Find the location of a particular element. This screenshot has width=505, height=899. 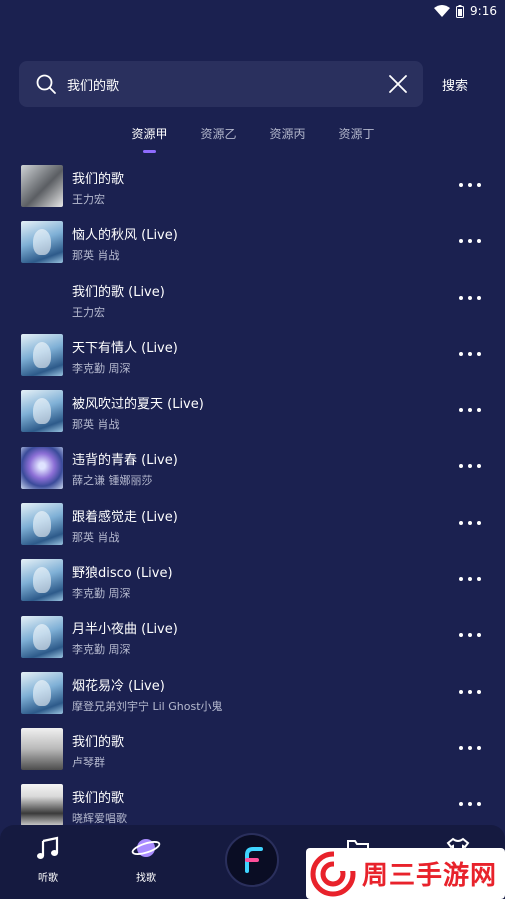

nav-find: 找歌 is located at coordinates (146, 859).